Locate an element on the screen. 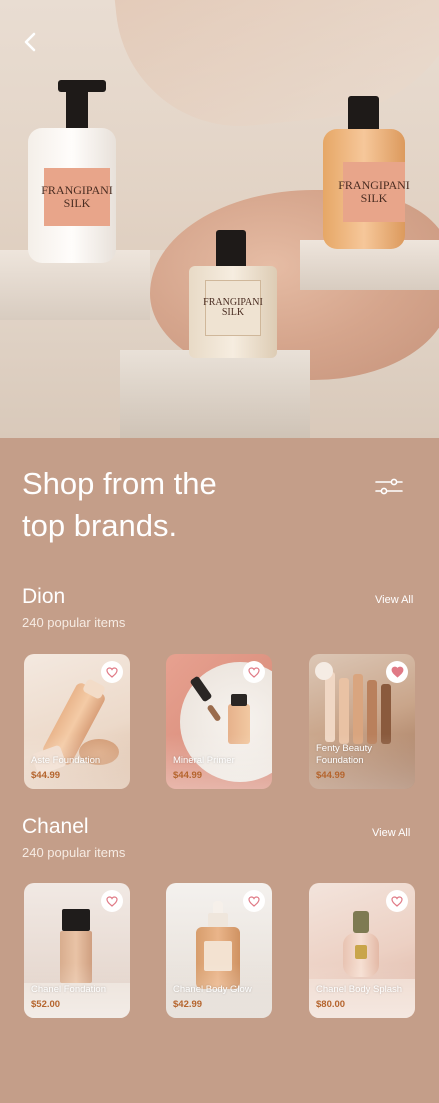  product-card: Aste Foundation $44.99 is located at coordinates (77, 721).